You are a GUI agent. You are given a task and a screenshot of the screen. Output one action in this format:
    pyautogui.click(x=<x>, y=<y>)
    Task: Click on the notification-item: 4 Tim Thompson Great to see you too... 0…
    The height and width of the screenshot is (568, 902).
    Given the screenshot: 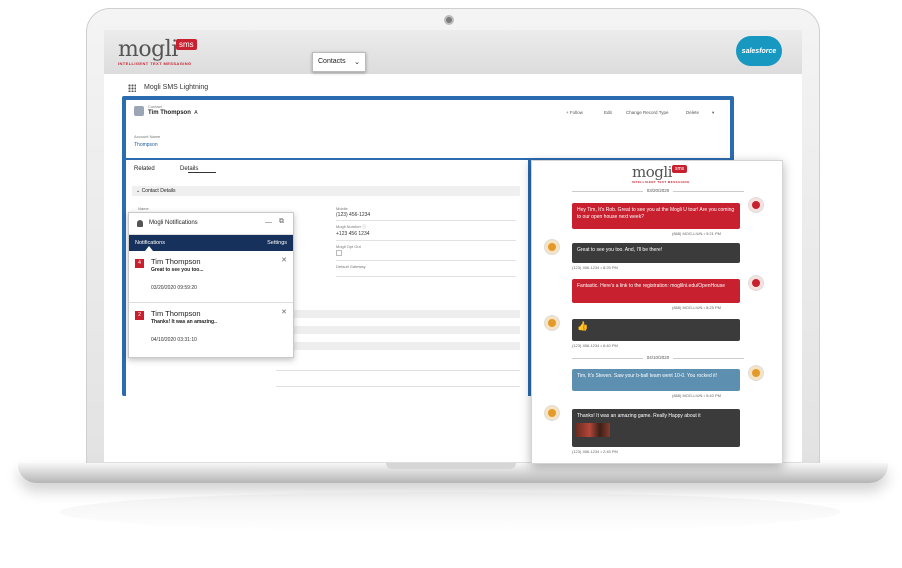 What is the action you would take?
    pyautogui.click(x=211, y=277)
    